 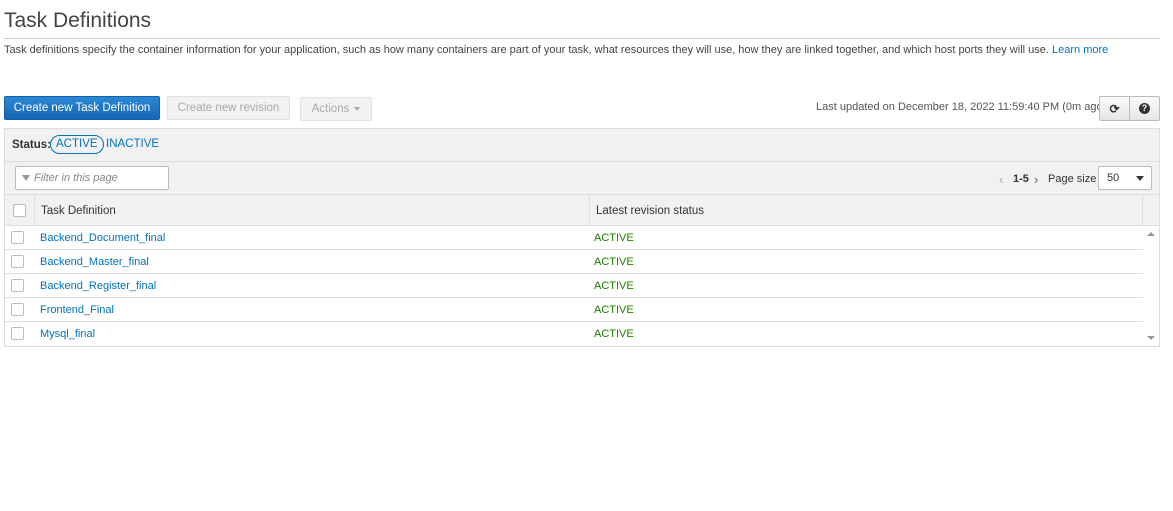 I want to click on task-definition-link: Backend_Register_final, so click(x=98, y=286).